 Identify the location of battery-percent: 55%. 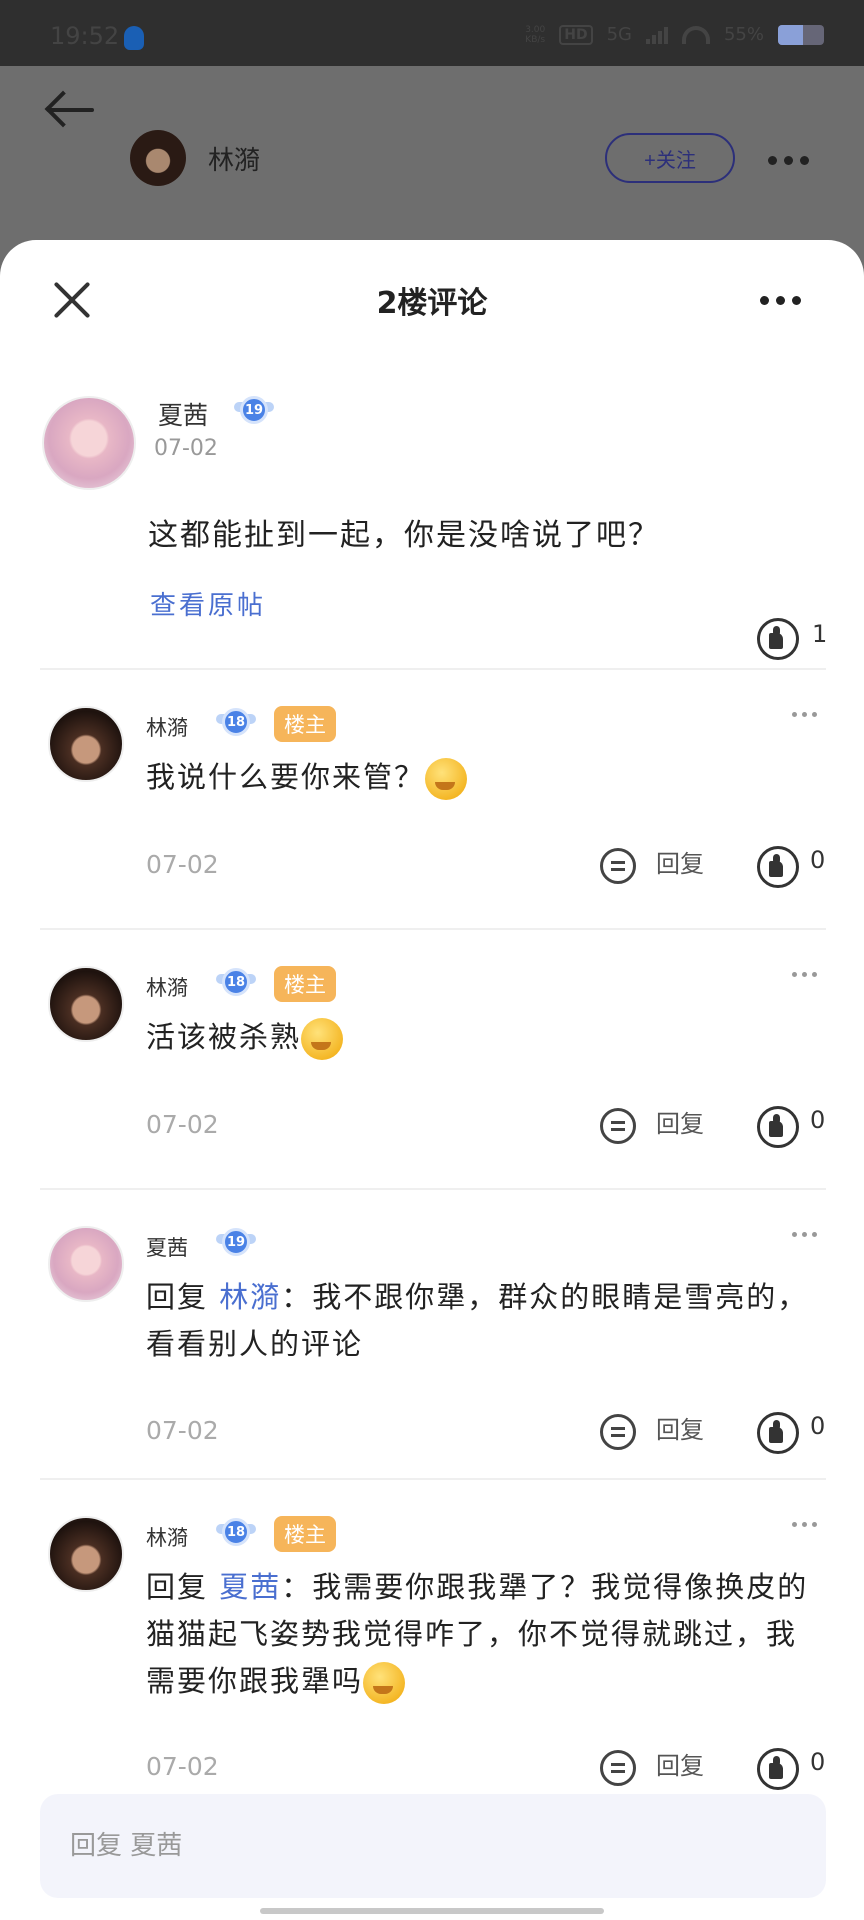
(743, 34).